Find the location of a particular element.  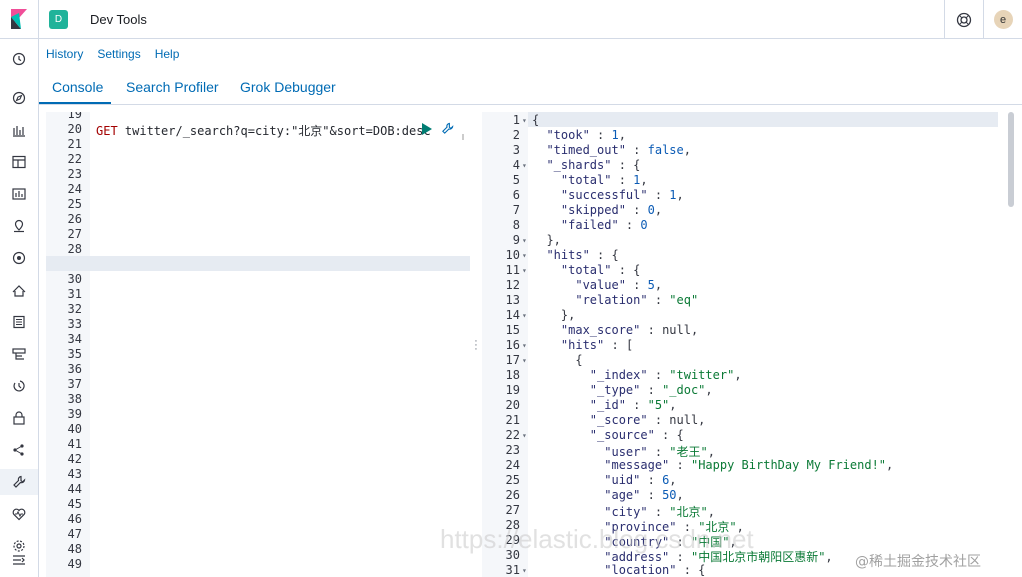

avatar: e is located at coordinates (1003, 19).